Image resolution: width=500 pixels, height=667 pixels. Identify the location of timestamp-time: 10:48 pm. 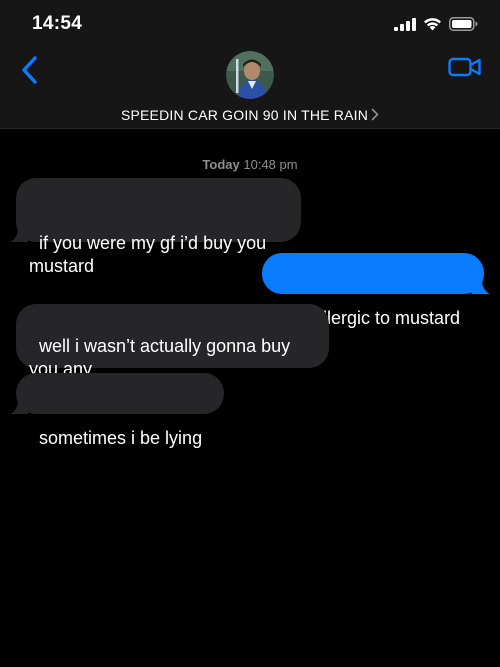
(270, 164).